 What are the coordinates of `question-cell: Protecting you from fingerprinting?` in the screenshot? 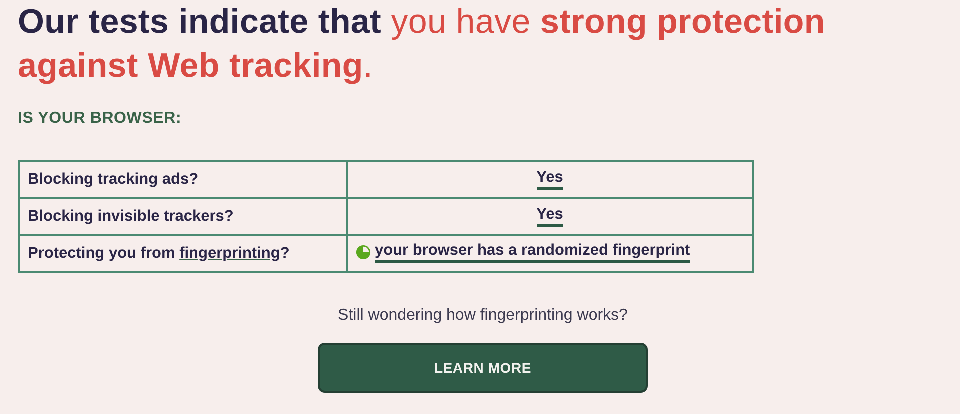 It's located at (183, 253).